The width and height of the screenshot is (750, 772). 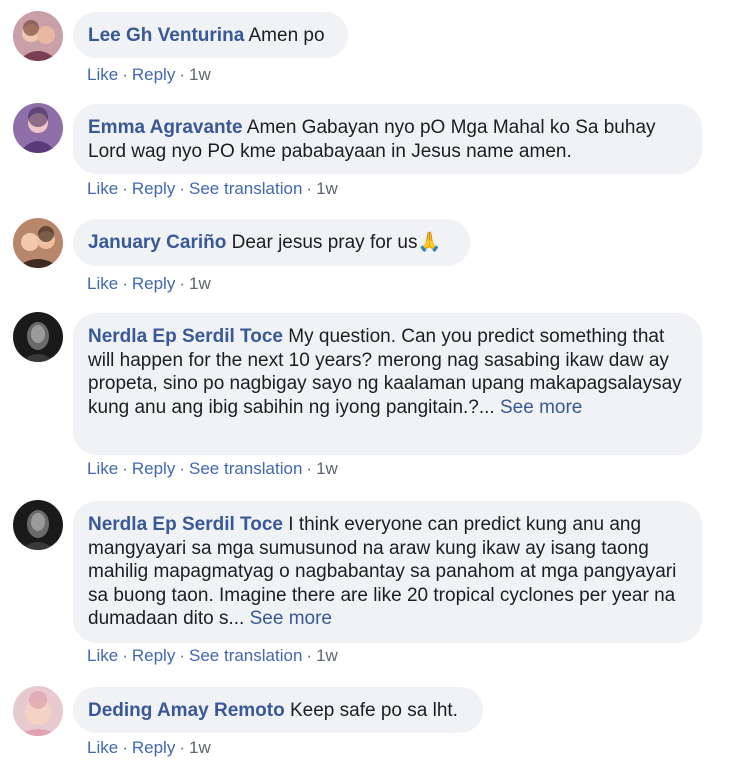 I want to click on comment-author: Lee Gh Venturina, so click(x=166, y=35).